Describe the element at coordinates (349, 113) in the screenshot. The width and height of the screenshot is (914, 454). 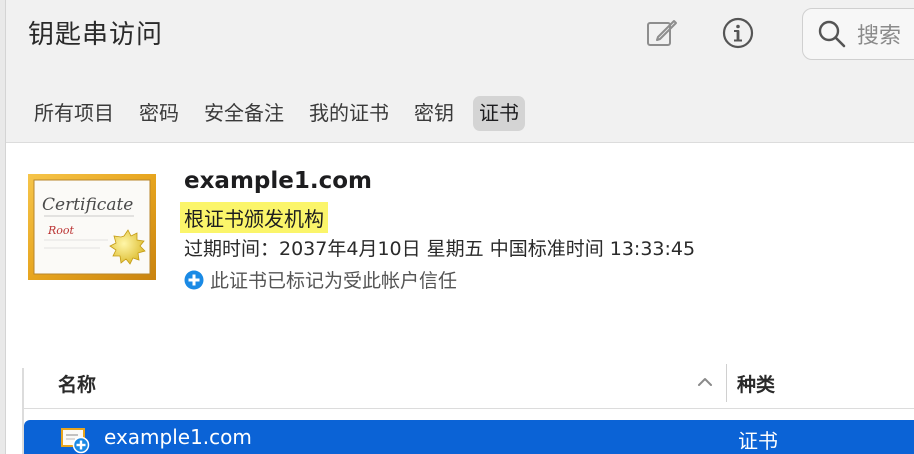
I see `tab-my-certificates: 我的证书` at that location.